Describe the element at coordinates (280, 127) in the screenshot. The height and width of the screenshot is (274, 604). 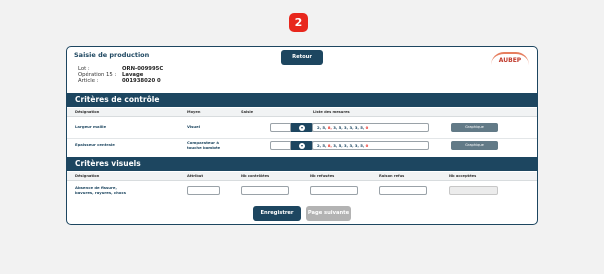
I see `row1-saisie-input` at that location.